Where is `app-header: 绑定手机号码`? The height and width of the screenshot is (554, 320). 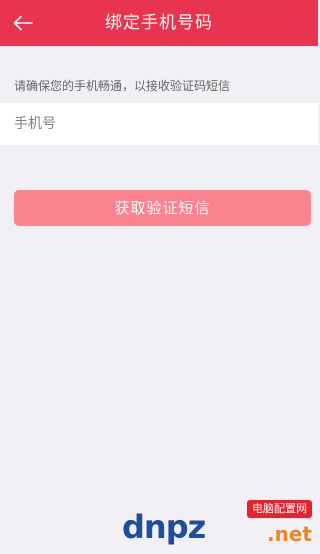
app-header: 绑定手机号码 is located at coordinates (159, 23).